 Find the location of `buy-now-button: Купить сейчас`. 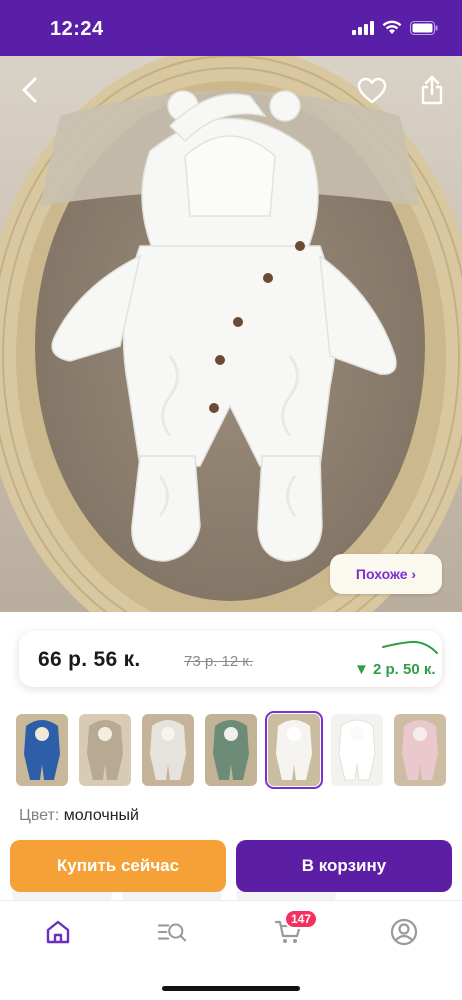

buy-now-button: Купить сейчас is located at coordinates (118, 866).